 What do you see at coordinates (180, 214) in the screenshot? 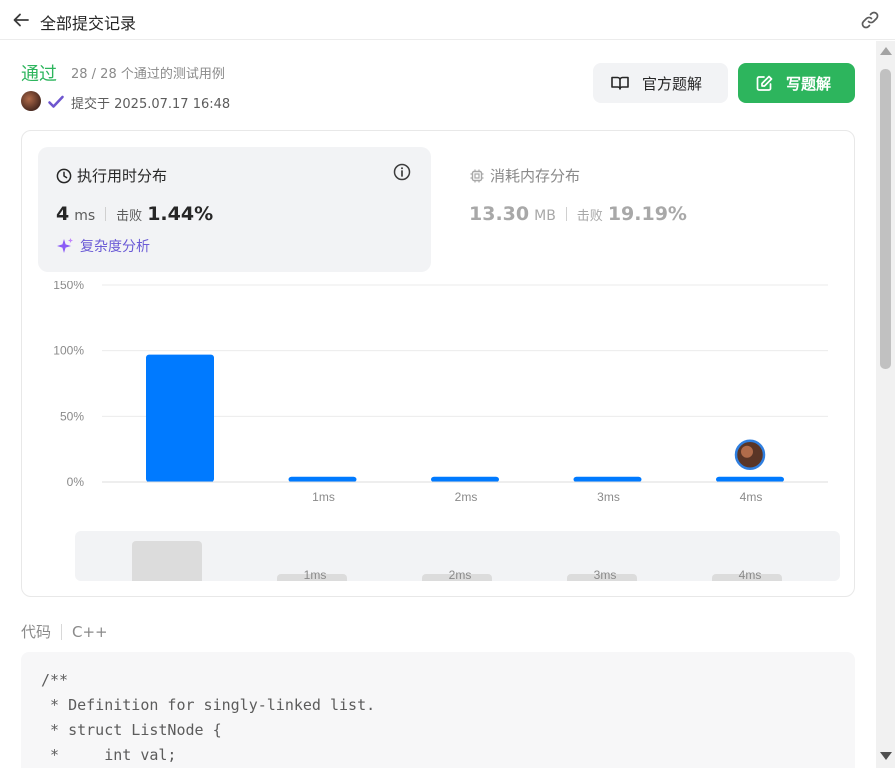
I see `runtime-beat-value: 1.44%` at bounding box center [180, 214].